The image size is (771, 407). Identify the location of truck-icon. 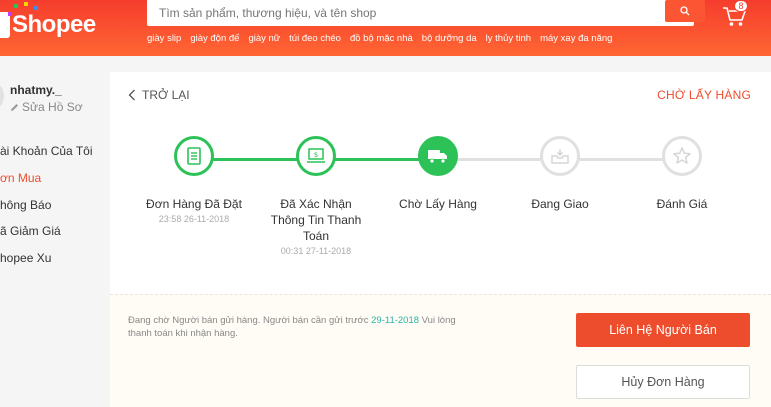
(437, 157).